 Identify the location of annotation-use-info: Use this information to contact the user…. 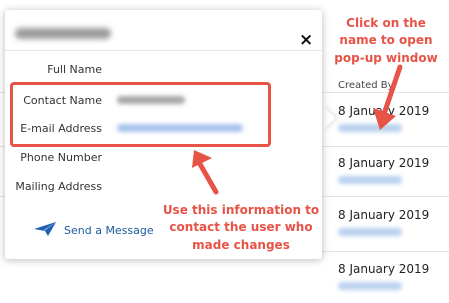
(241, 227).